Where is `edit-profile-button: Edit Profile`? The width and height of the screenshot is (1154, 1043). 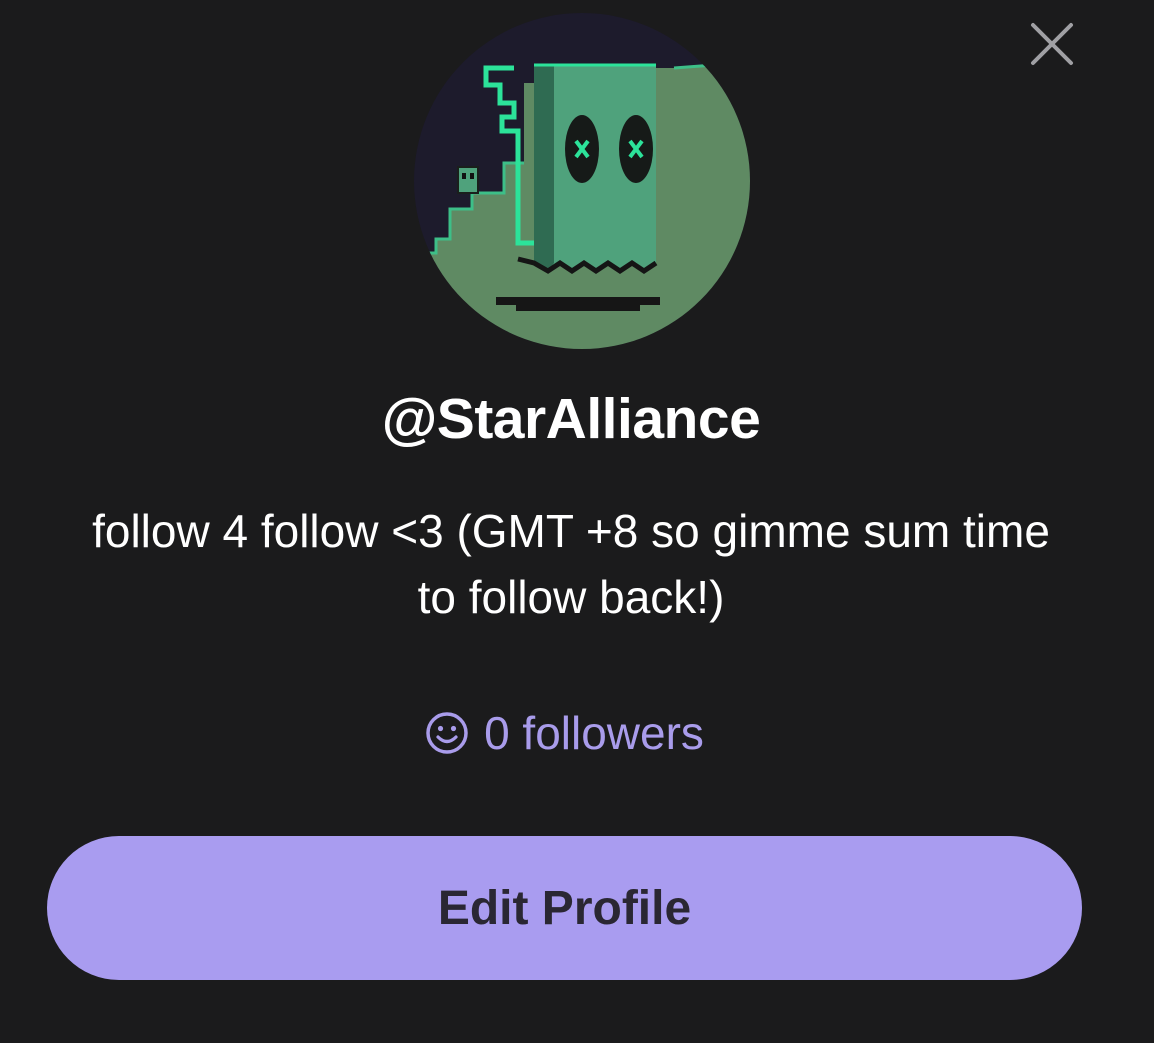 edit-profile-button: Edit Profile is located at coordinates (564, 908).